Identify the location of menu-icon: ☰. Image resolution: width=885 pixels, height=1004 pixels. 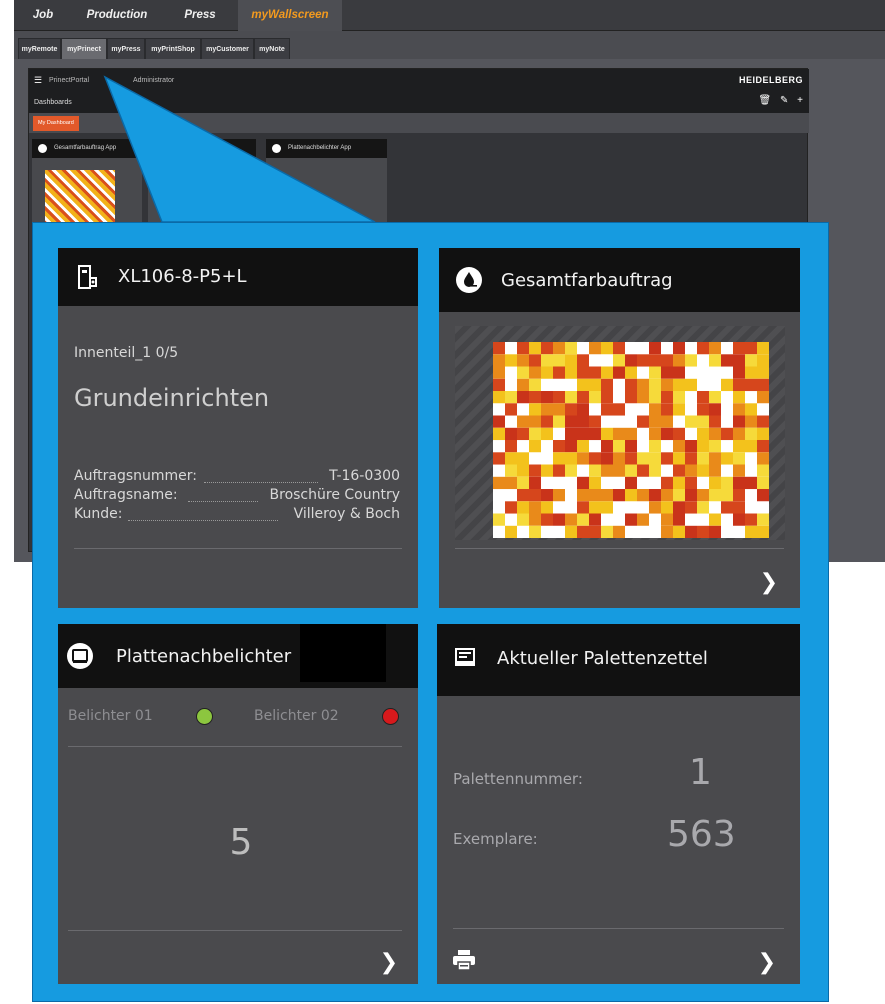
(38, 80).